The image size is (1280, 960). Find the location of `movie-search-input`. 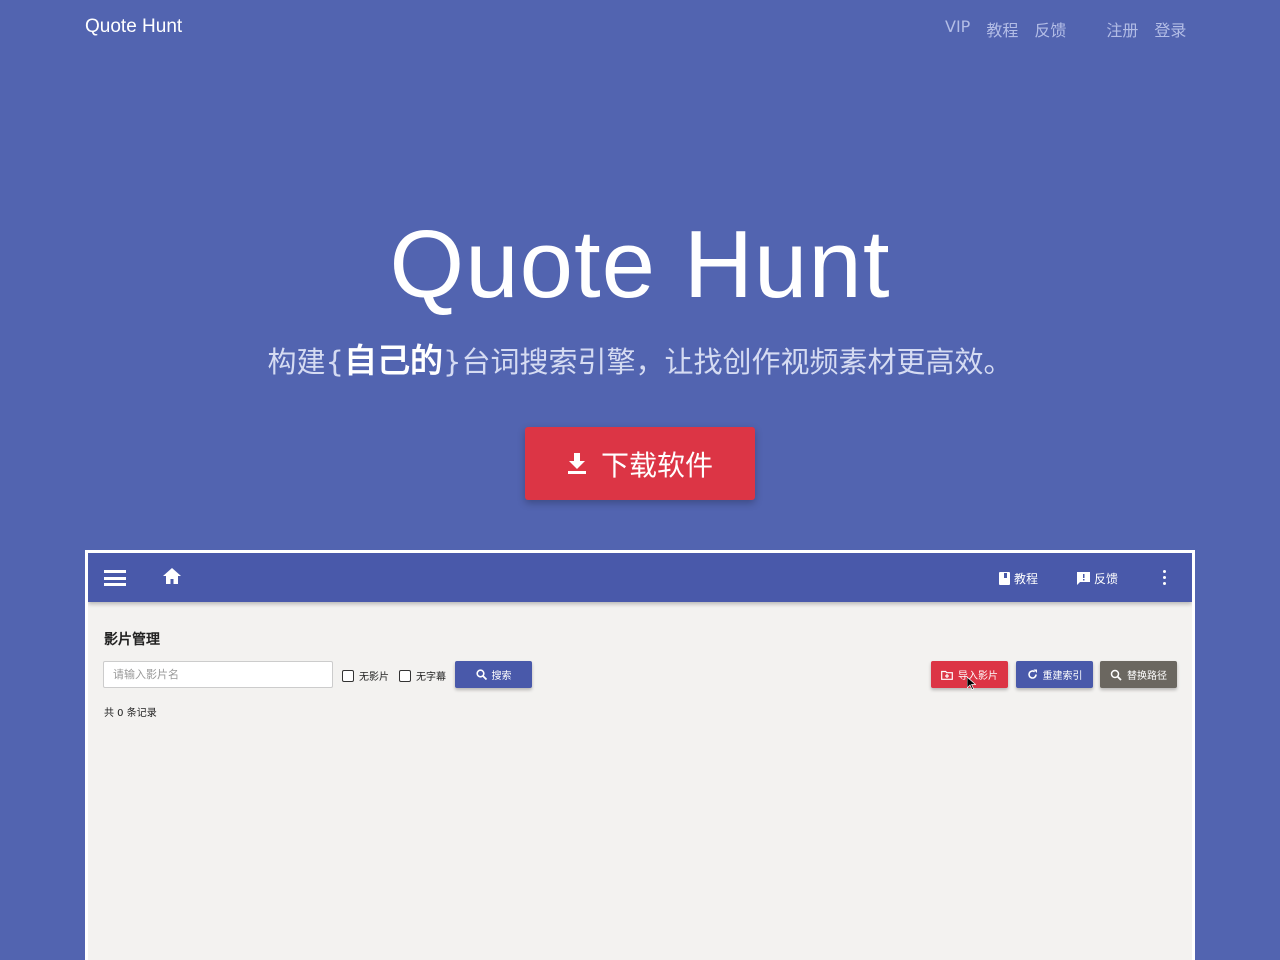

movie-search-input is located at coordinates (218, 674).